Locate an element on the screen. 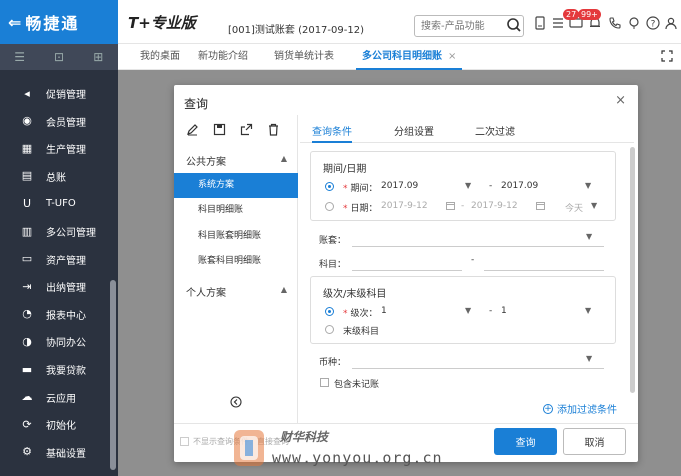 The image size is (681, 476). public-scheme-header: 公共方案 is located at coordinates (206, 160).